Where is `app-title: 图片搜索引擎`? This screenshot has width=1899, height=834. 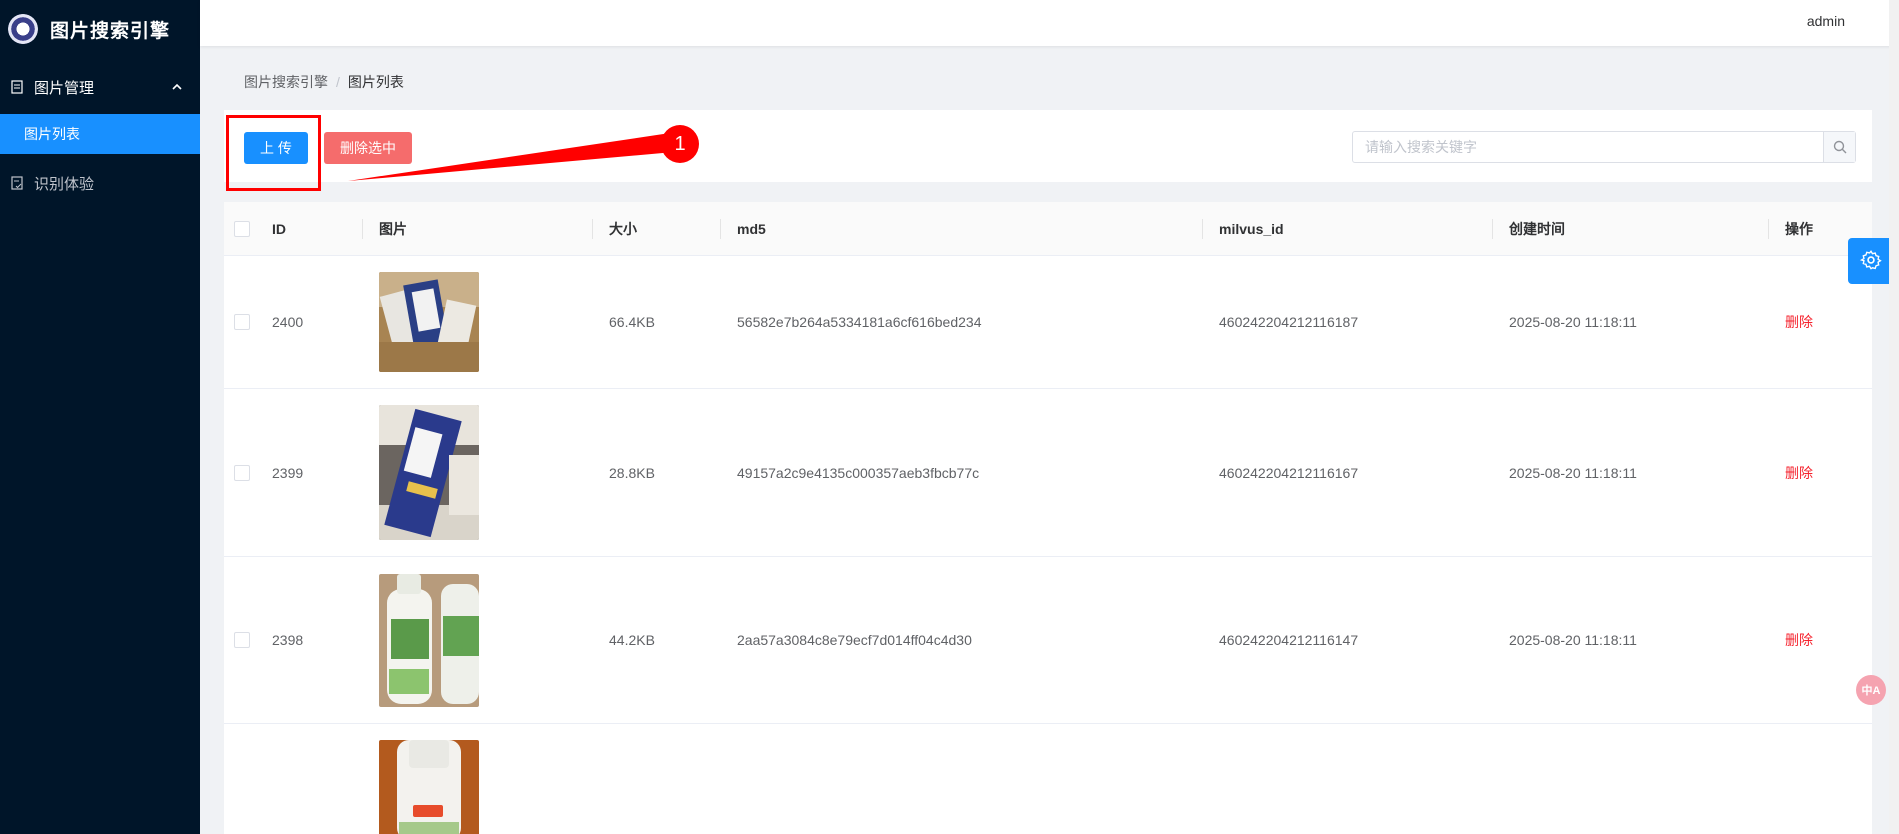 app-title: 图片搜索引擎 is located at coordinates (110, 31).